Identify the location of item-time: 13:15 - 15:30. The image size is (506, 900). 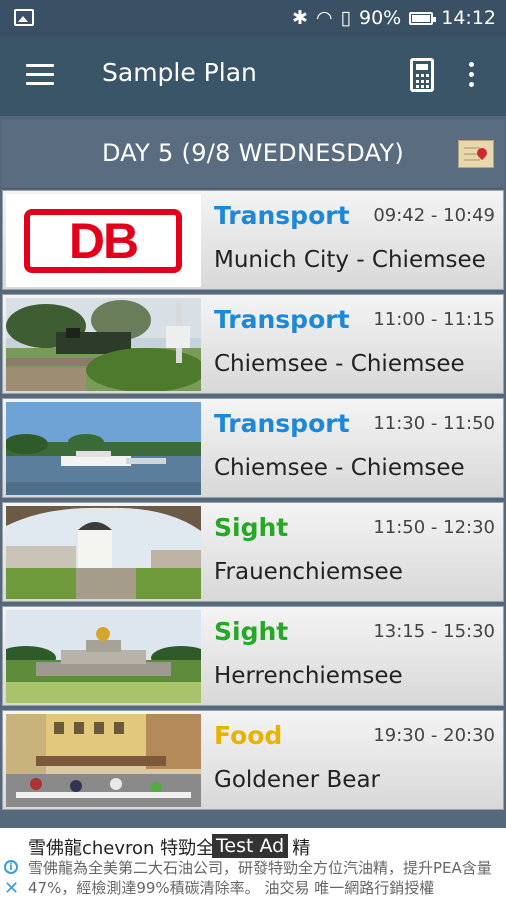
(434, 631).